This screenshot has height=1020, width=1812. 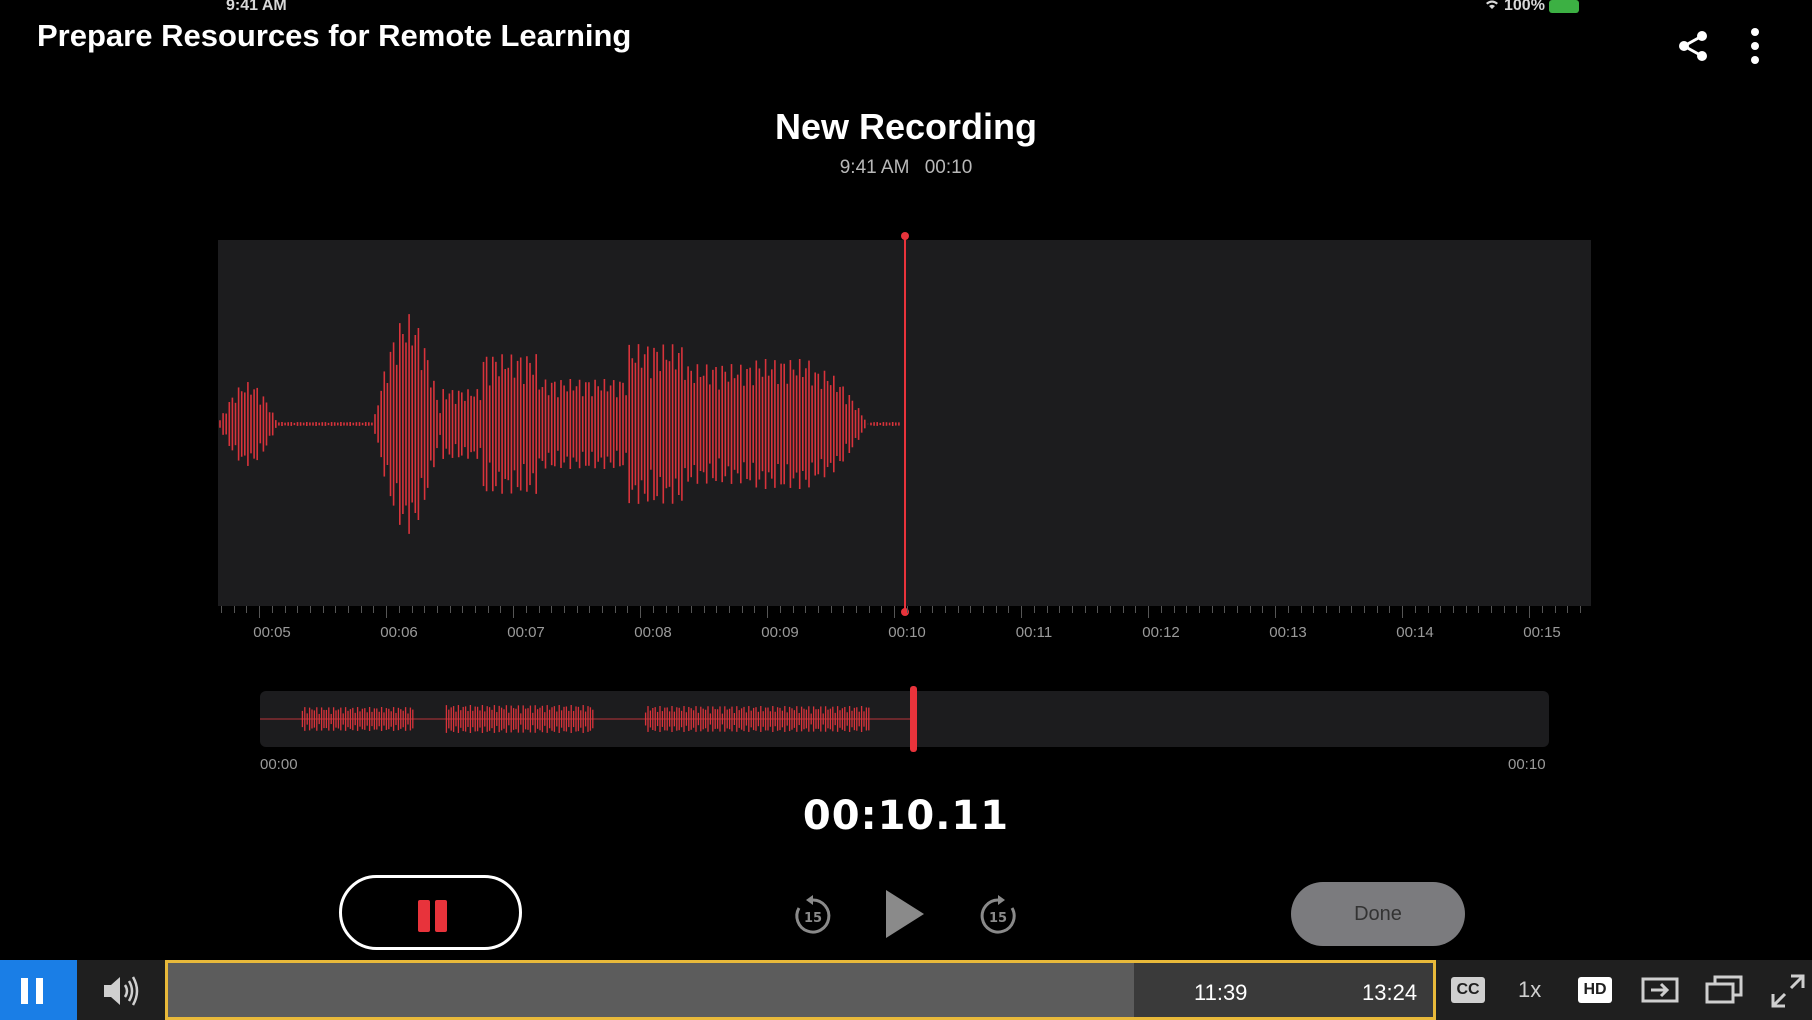 What do you see at coordinates (780, 632) in the screenshot?
I see `ruler-label: 00:09` at bounding box center [780, 632].